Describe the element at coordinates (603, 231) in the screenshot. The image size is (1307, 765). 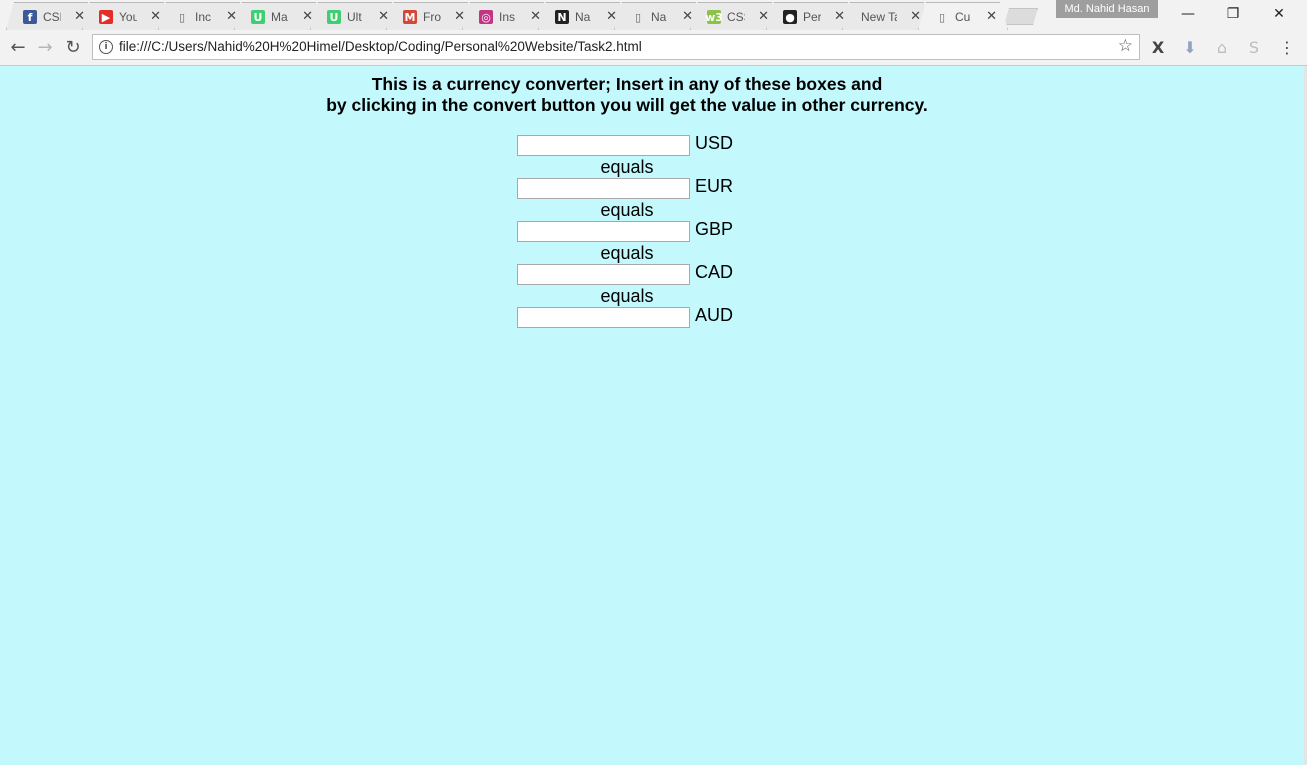
I see `gbp-input` at that location.